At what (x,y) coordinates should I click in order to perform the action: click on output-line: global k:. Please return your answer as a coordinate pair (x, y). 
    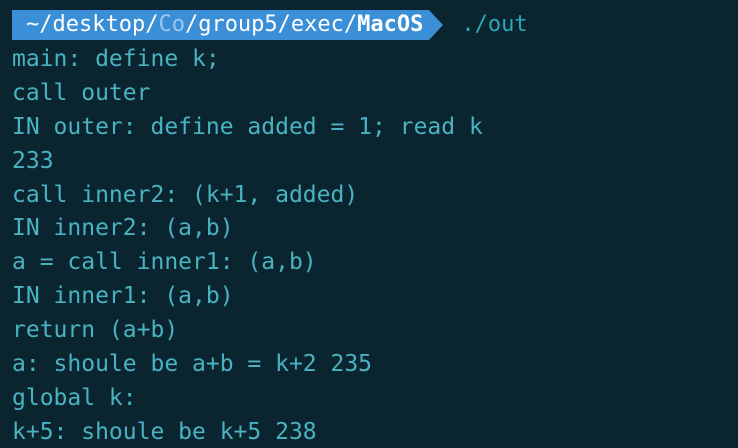
    Looking at the image, I should click on (74, 397).